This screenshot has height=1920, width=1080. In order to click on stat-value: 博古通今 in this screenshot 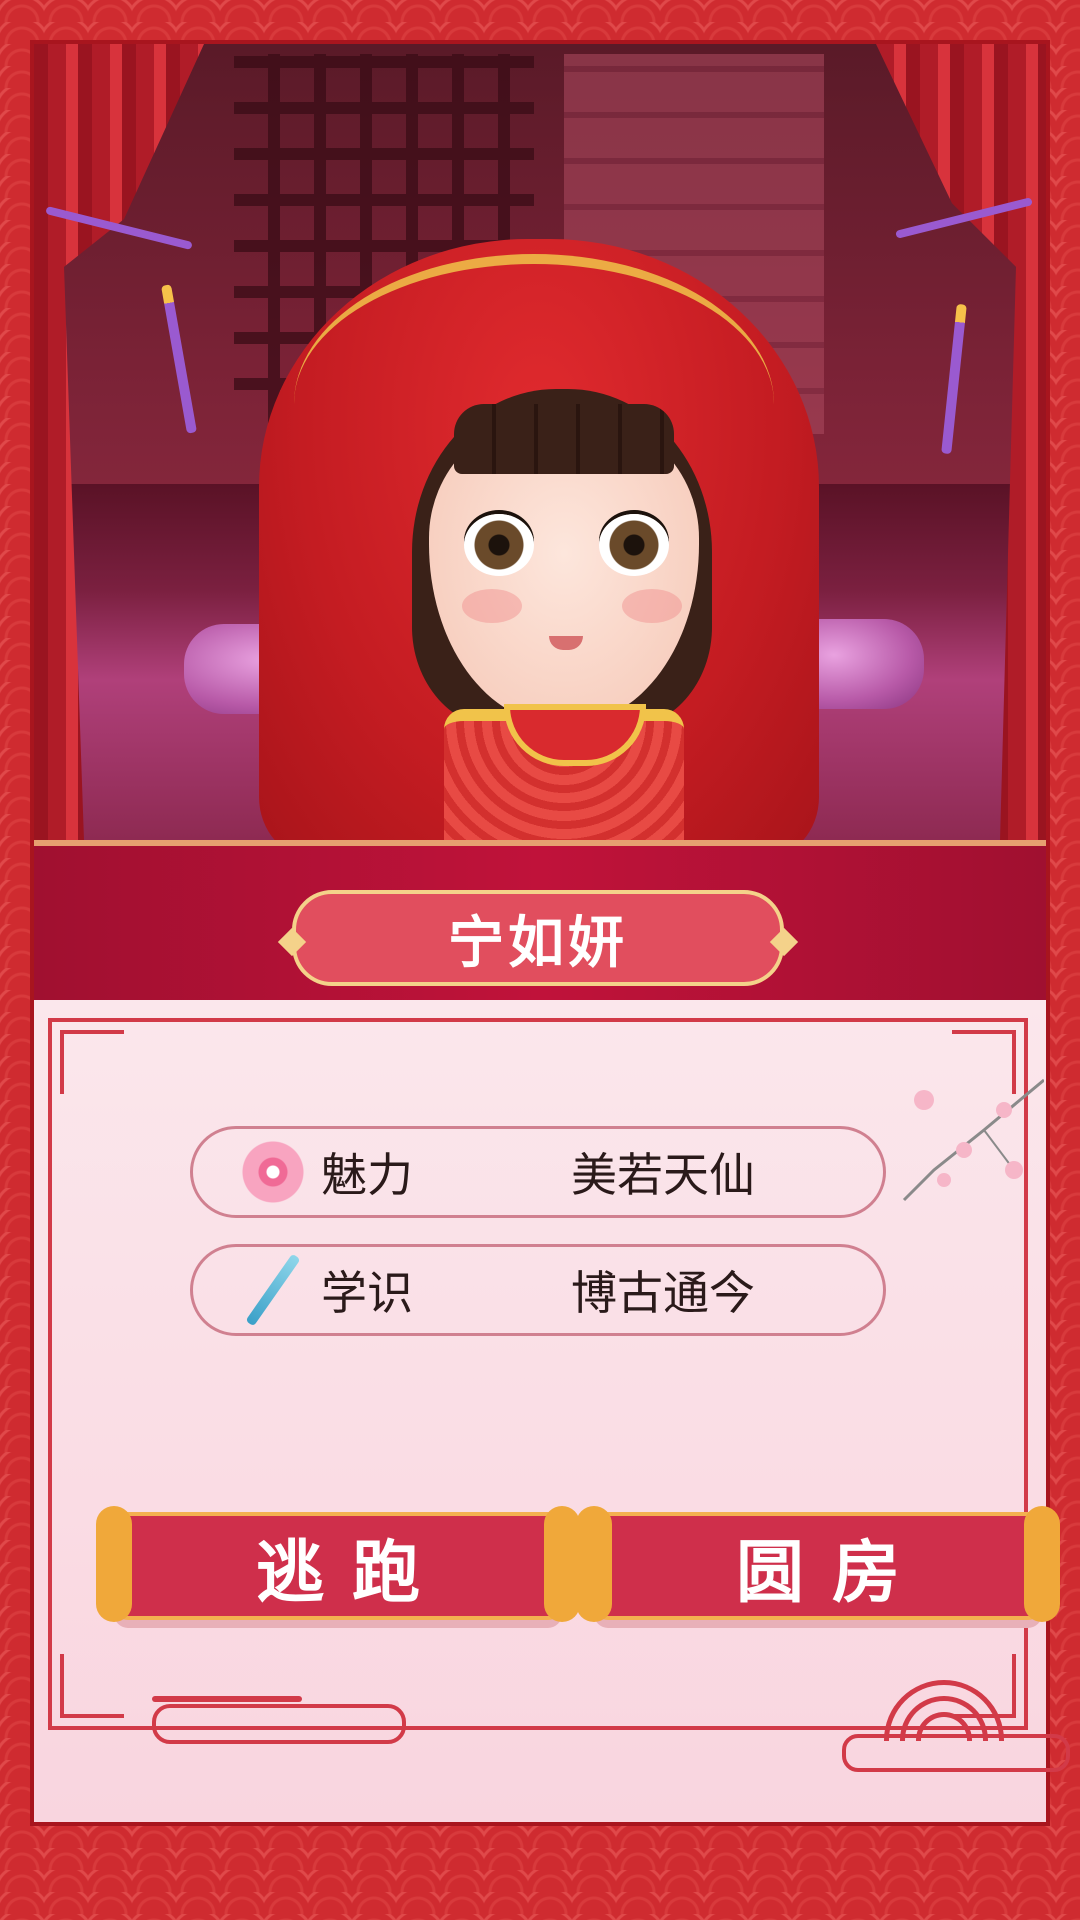, I will do `click(663, 1293)`.